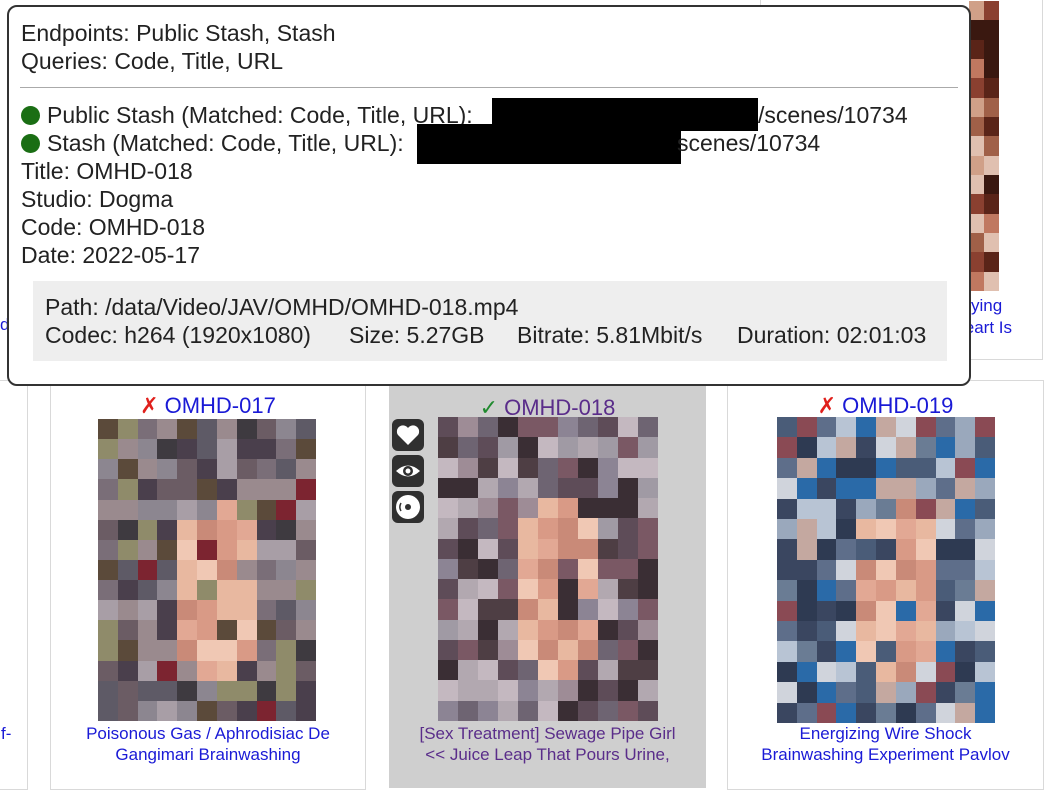 This screenshot has width=1054, height=804. I want to click on file-duration-text: Duration: 02:01:03, so click(832, 335).